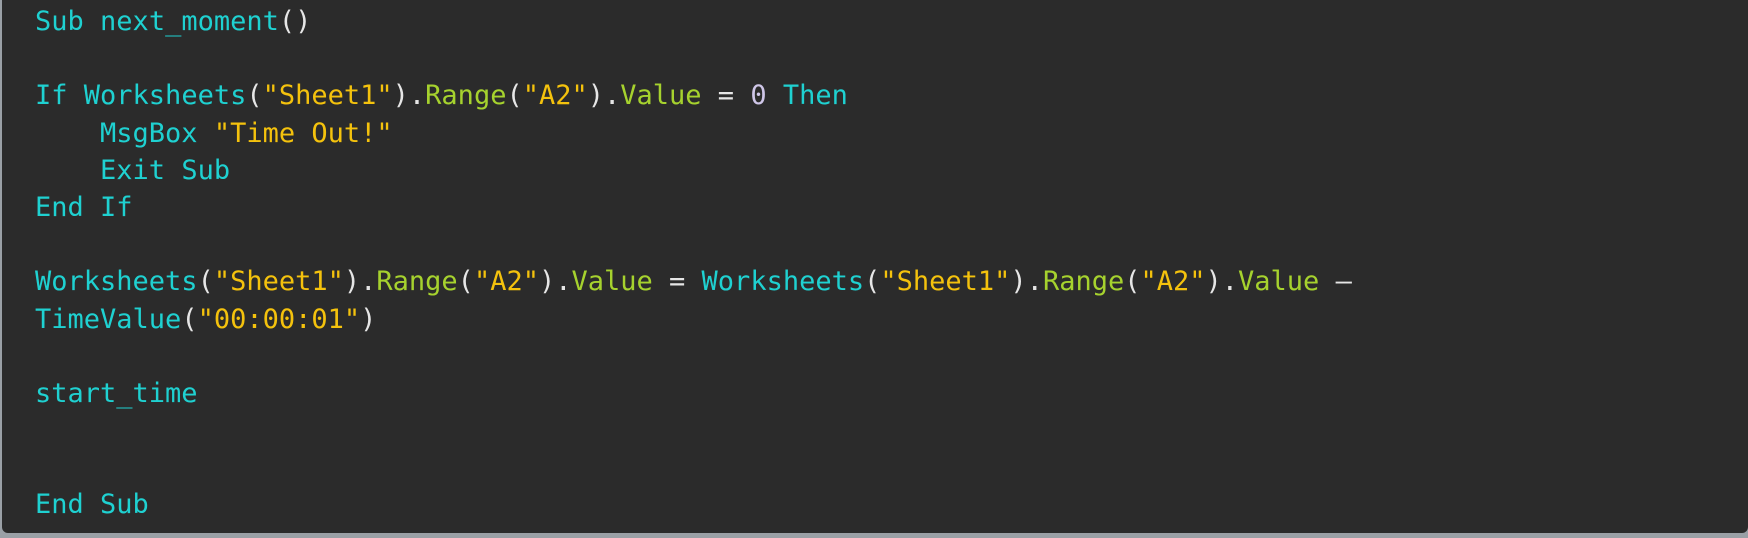 This screenshot has width=1748, height=538. I want to click on code-token-function: MsgBox, so click(149, 133).